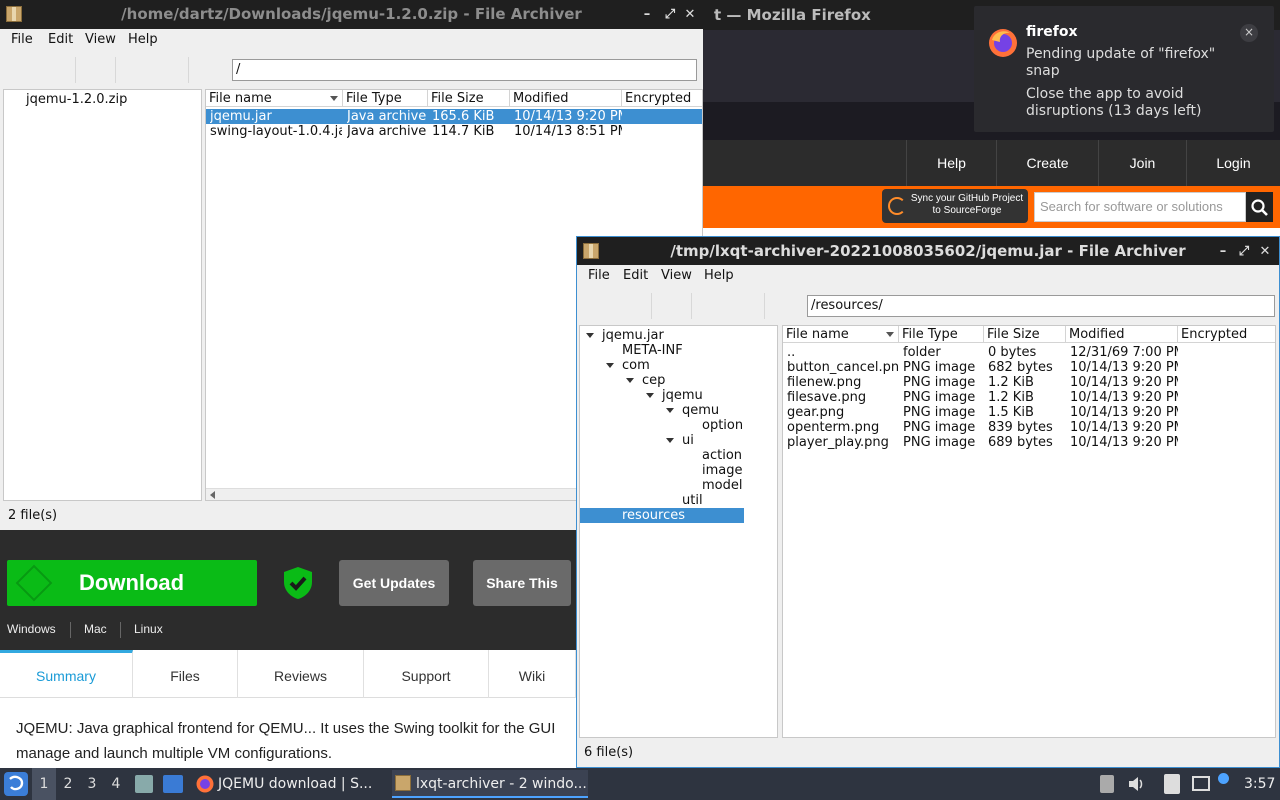 The height and width of the screenshot is (800, 1280). I want to click on tree-node: action, so click(722, 455).